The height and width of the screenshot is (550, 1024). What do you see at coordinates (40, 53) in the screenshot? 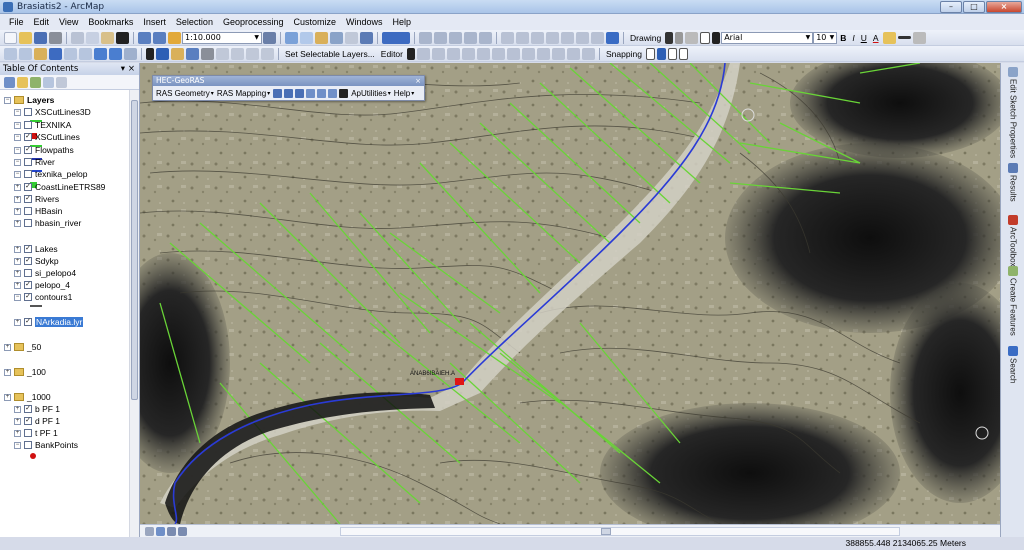
I see `pan-icon` at bounding box center [40, 53].